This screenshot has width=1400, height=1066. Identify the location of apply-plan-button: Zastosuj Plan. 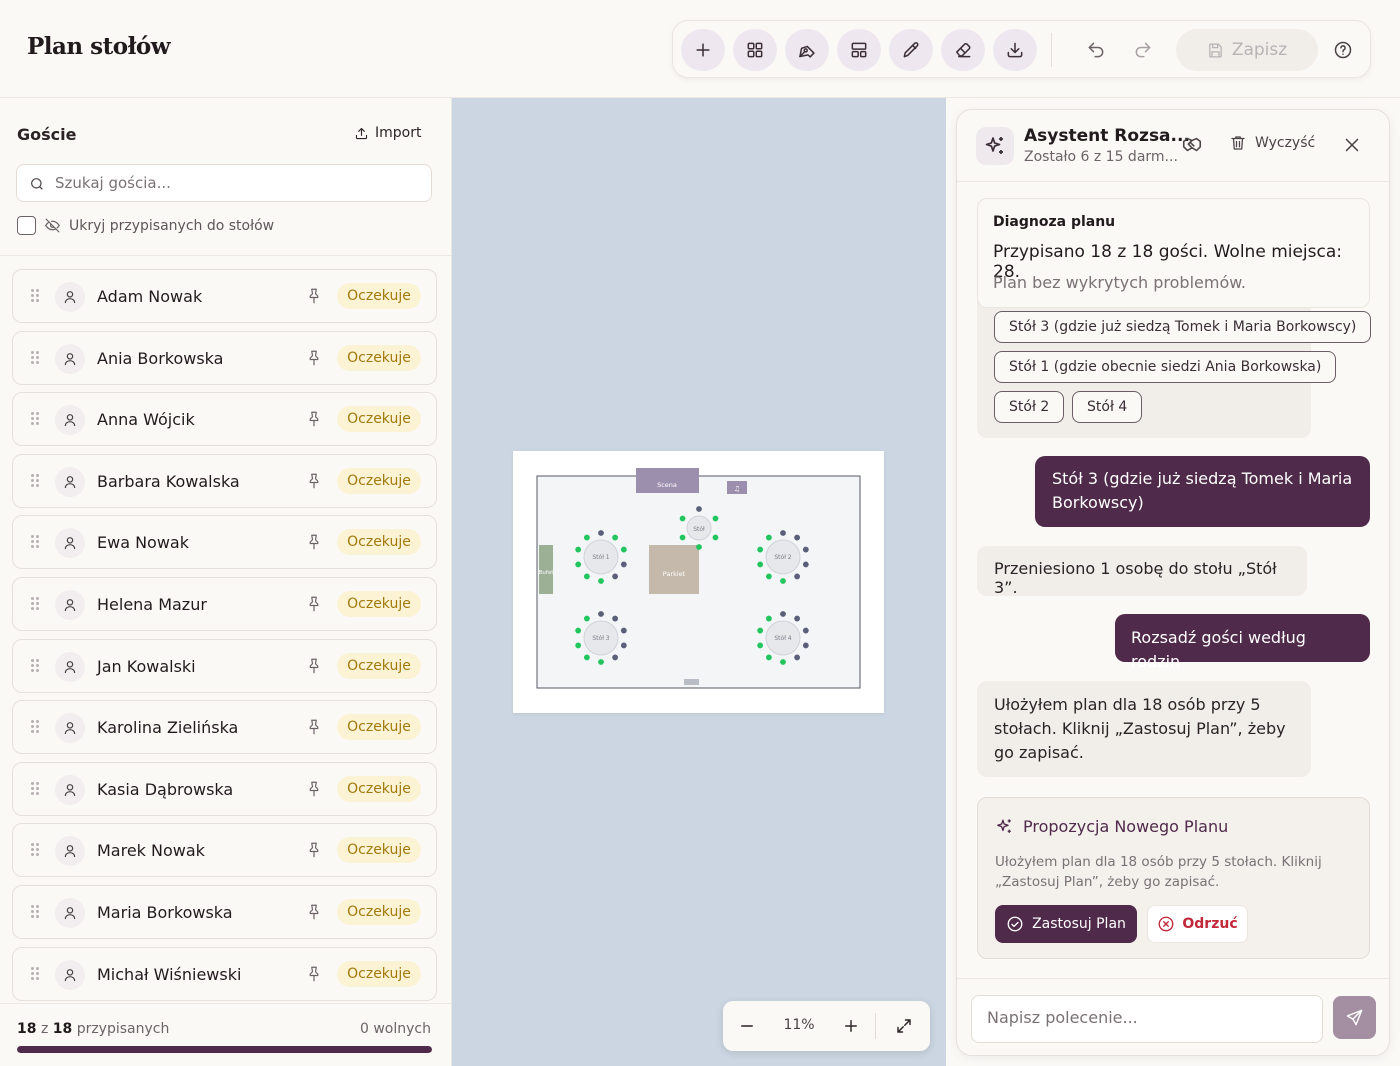
(1066, 924).